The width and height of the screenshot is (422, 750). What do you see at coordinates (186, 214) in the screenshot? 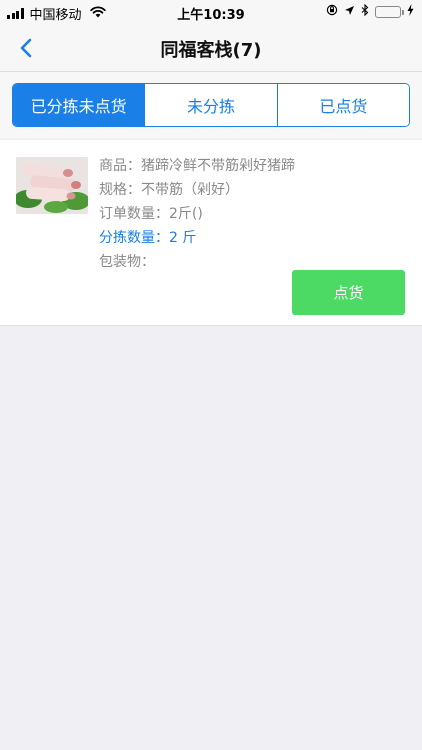
I see `order-quantity-value: 2斤()` at bounding box center [186, 214].